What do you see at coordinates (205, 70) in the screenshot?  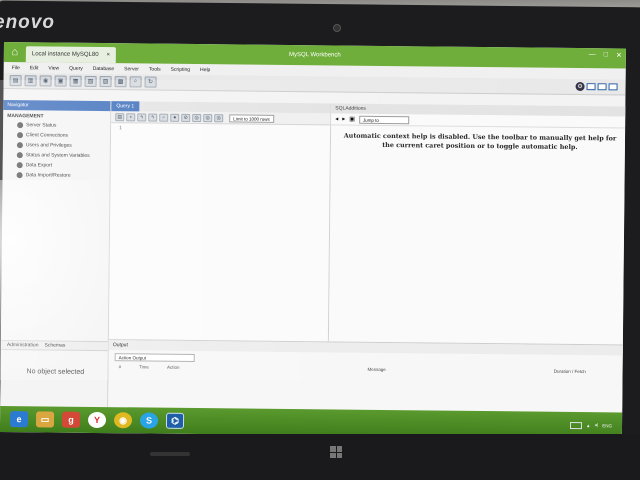 I see `menu-help: Help` at bounding box center [205, 70].